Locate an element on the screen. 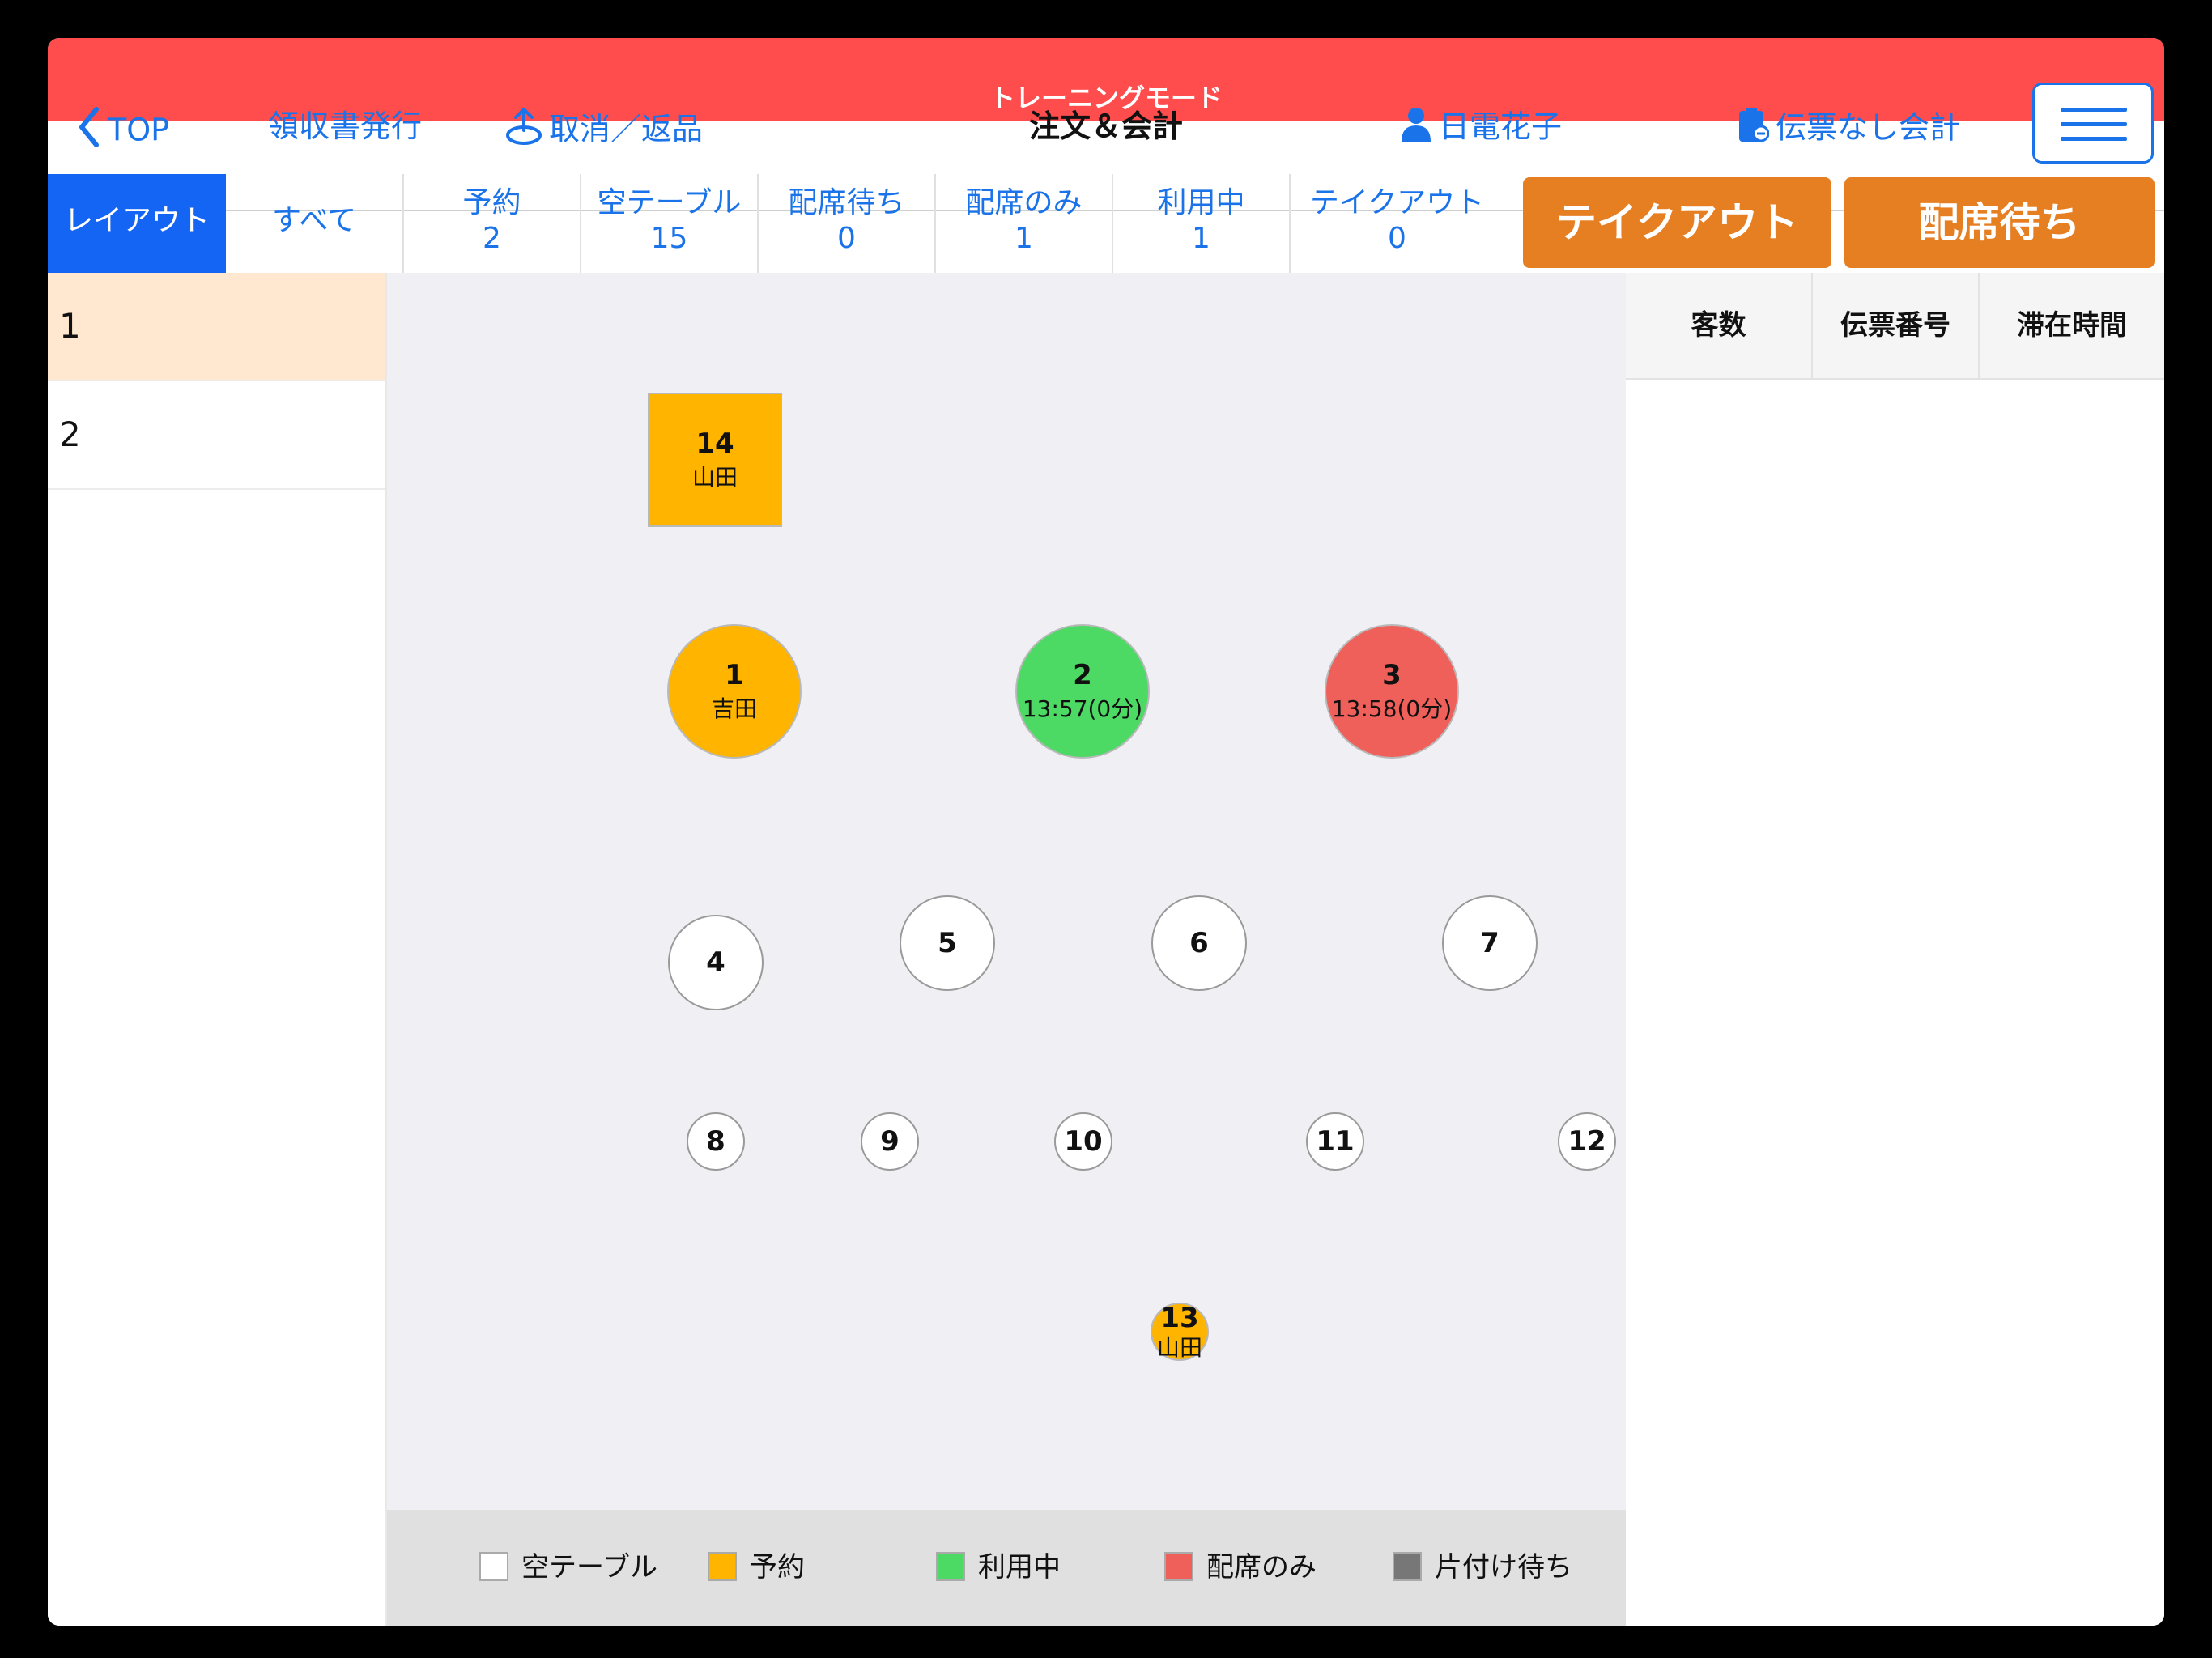 The height and width of the screenshot is (1658, 2212). table-12: 12 is located at coordinates (1587, 1141).